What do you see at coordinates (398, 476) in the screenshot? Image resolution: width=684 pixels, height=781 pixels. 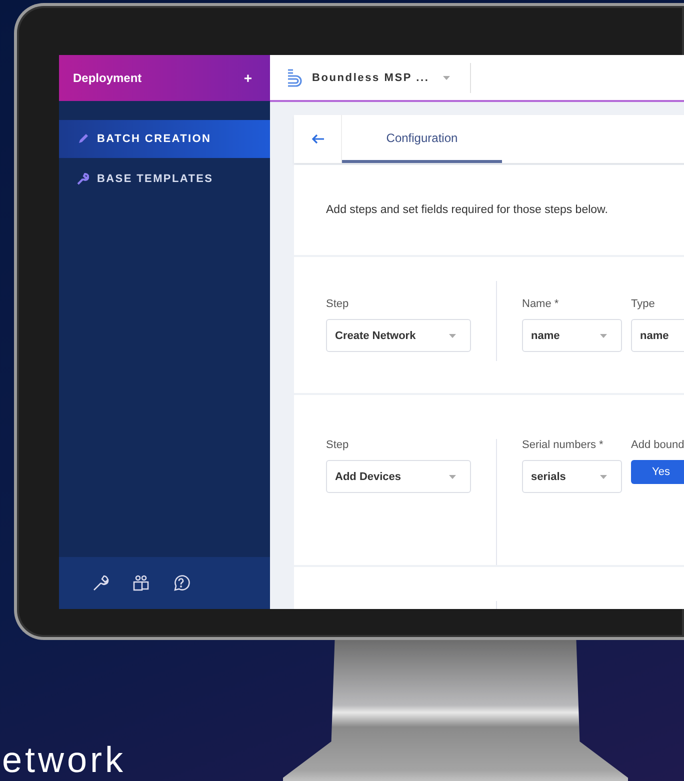 I see `step-dropdown: Add Devices` at bounding box center [398, 476].